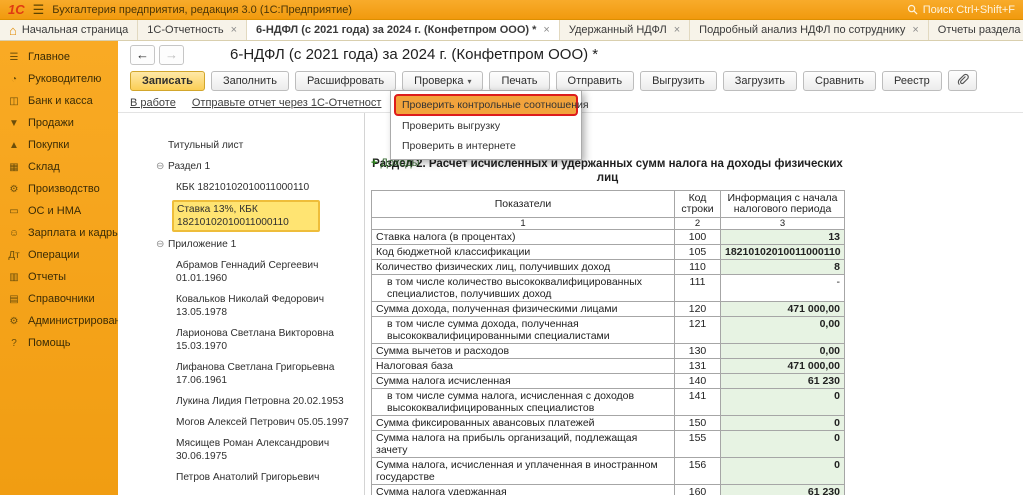  What do you see at coordinates (59, 343) in the screenshot?
I see `sidebar-item: ? Помощь` at bounding box center [59, 343].